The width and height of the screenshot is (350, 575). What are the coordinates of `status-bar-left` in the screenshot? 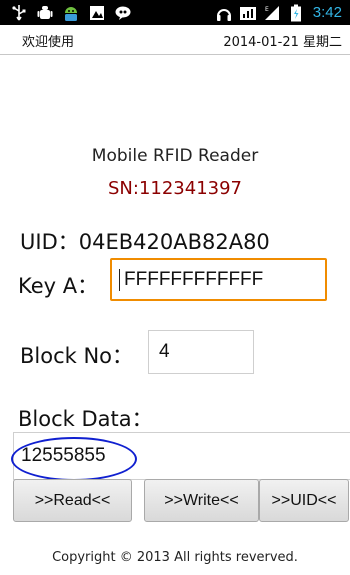 It's located at (71, 12).